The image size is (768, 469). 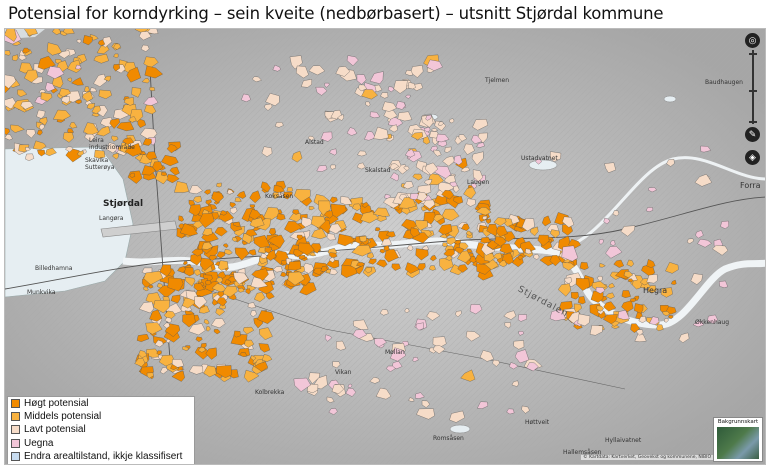 I want to click on legend-item: Endra arealtilstand, ikkje klassifisert, so click(x=101, y=456).